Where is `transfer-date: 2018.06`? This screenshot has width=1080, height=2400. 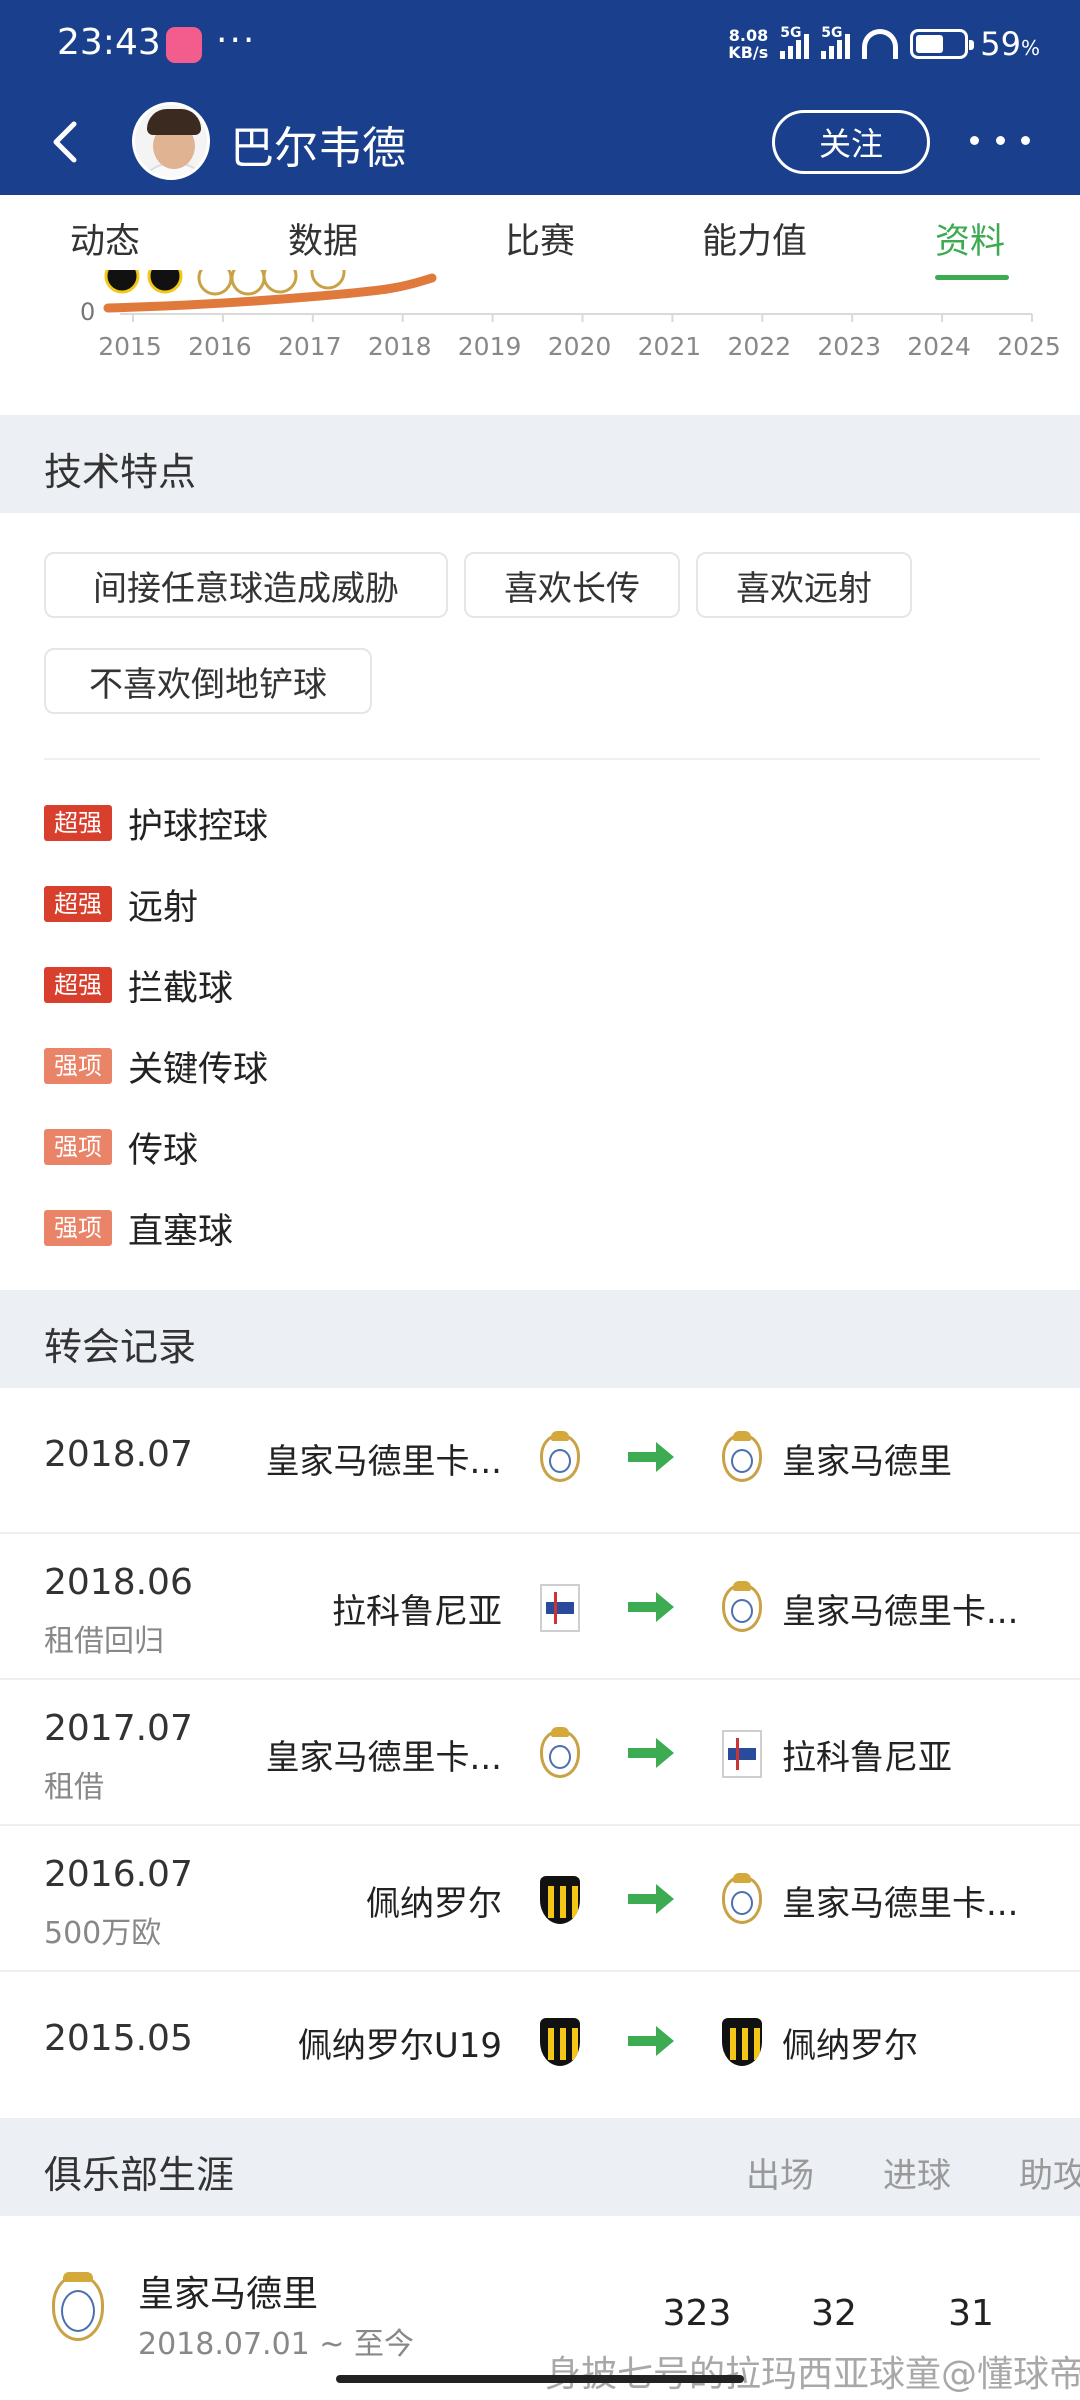 transfer-date: 2018.06 is located at coordinates (118, 1582).